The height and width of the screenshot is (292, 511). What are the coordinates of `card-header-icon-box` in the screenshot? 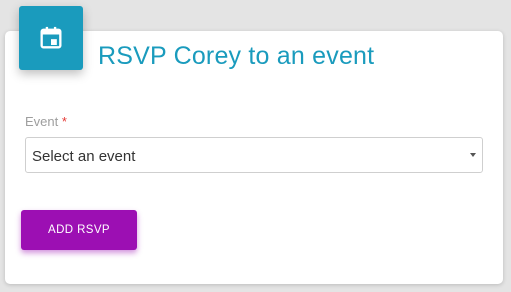 It's located at (51, 38).